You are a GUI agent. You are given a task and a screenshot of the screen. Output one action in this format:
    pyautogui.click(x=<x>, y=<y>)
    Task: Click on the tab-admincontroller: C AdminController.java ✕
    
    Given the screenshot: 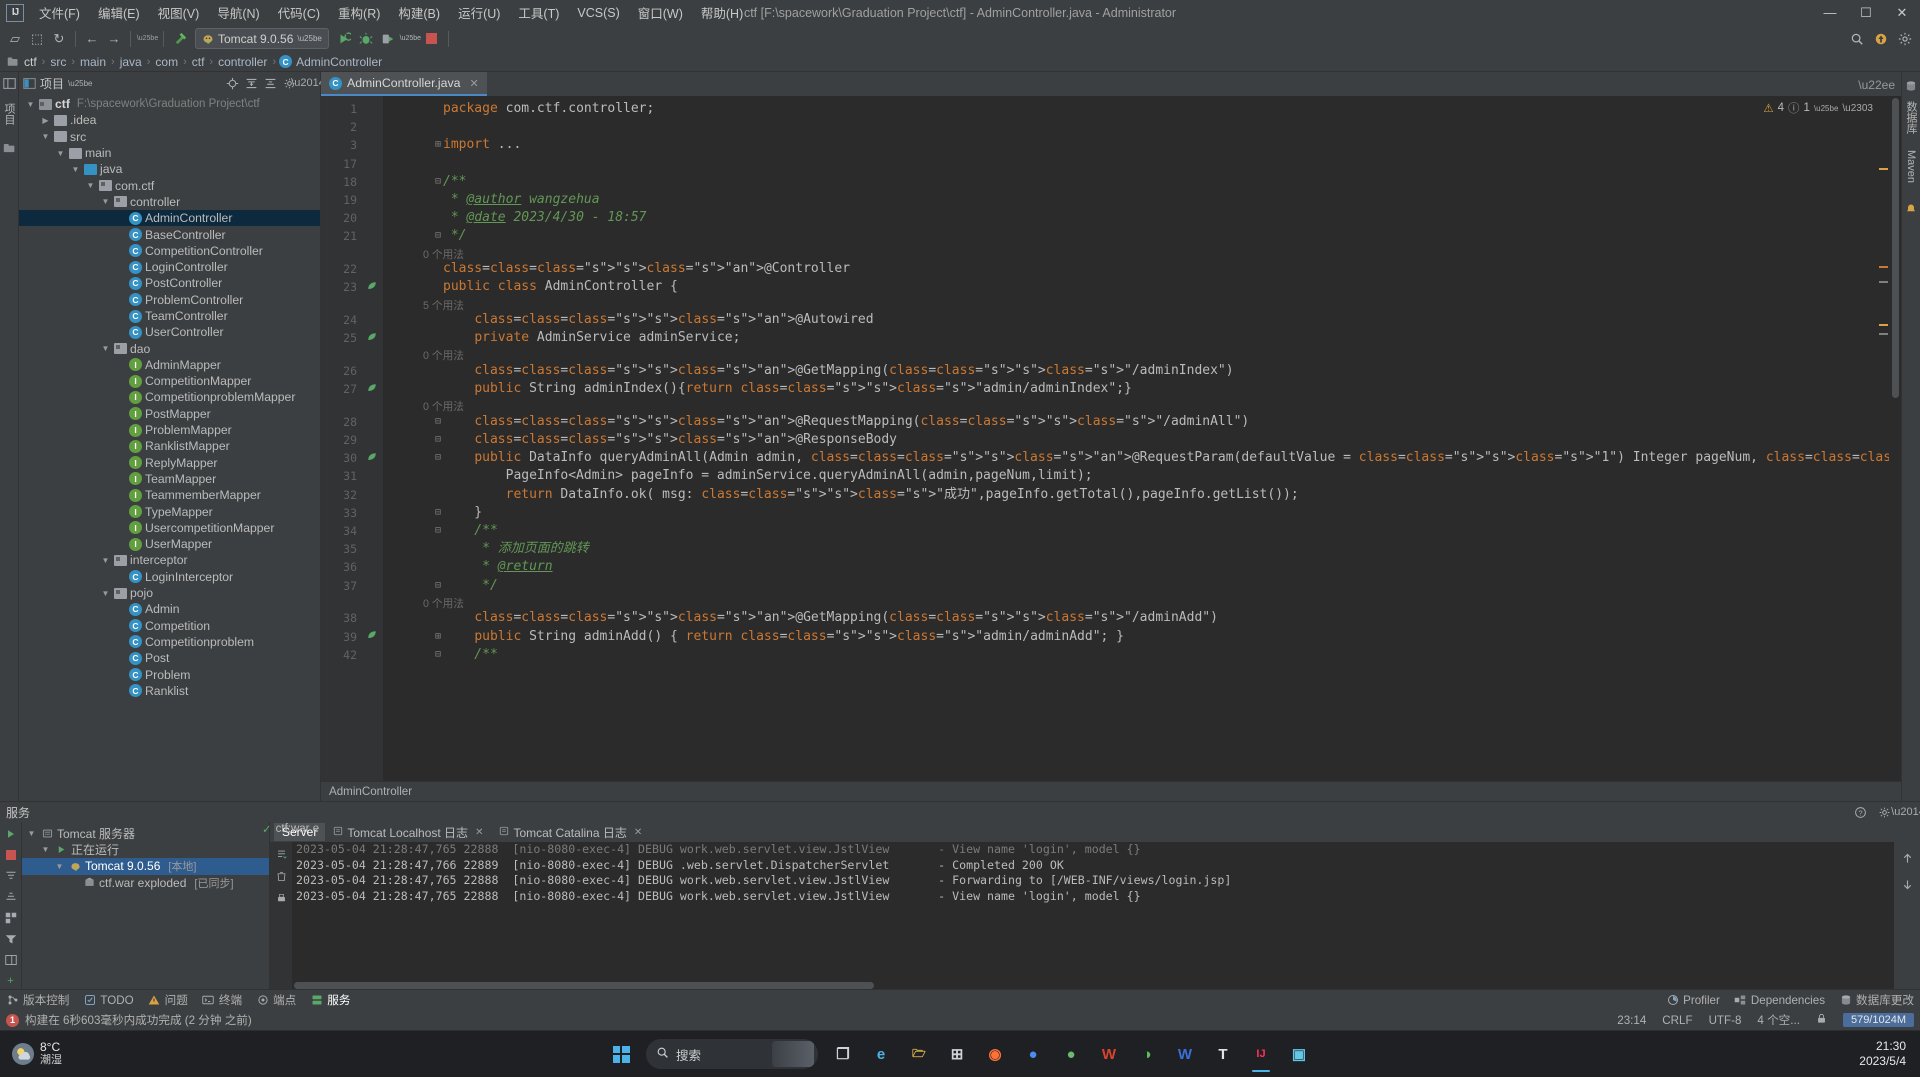 What is the action you would take?
    pyautogui.click(x=404, y=84)
    